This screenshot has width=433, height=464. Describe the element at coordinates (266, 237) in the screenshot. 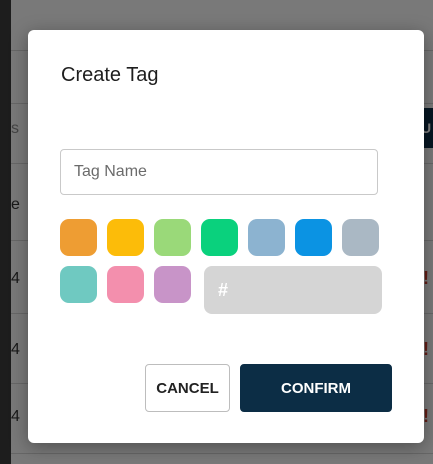

I see `color-swatch-steel-blue` at that location.